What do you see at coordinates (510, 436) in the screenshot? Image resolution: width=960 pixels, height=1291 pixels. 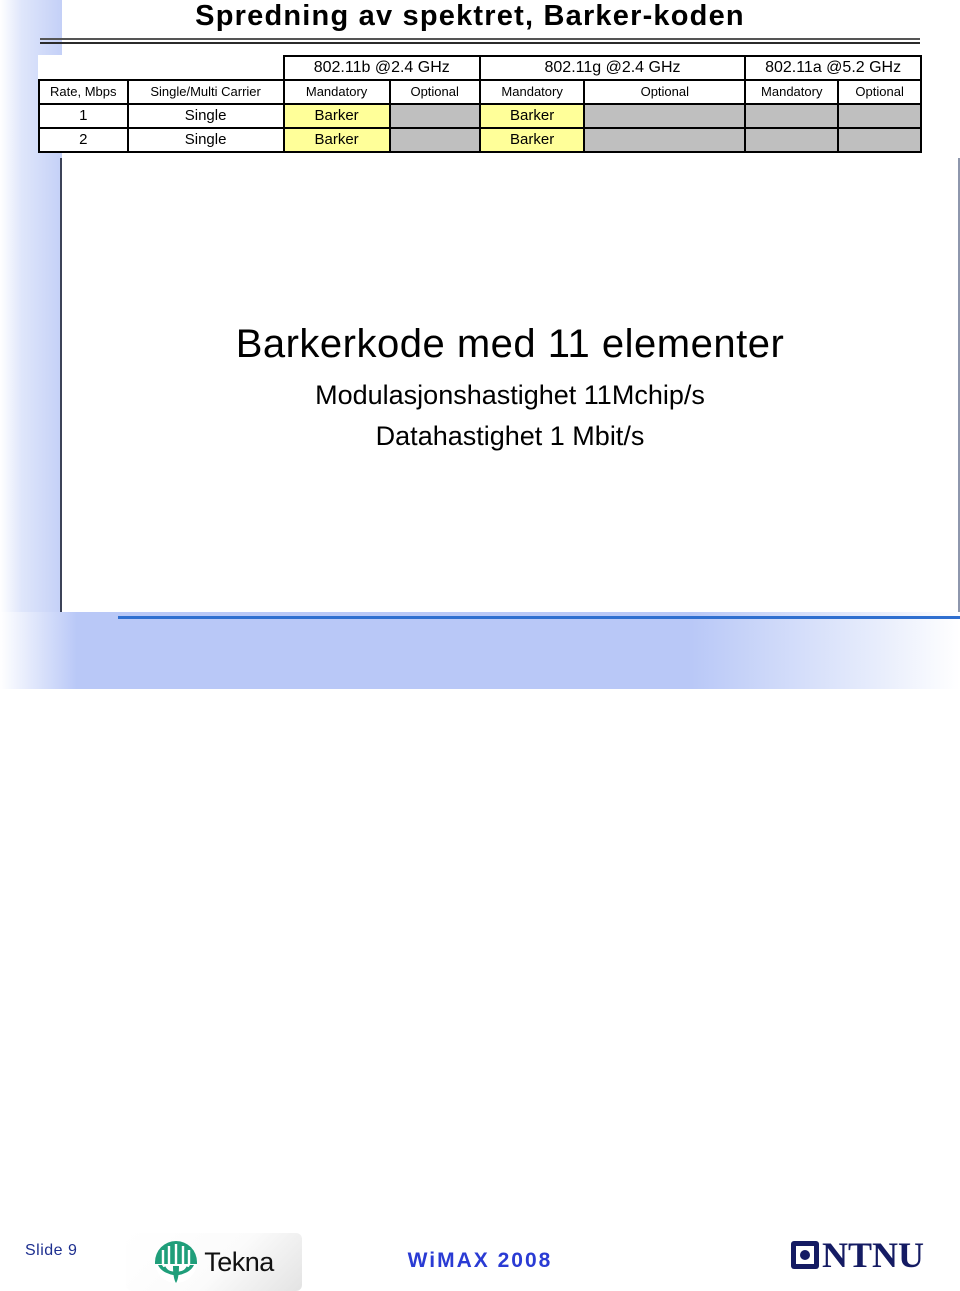 I see `content-line-data-rate: Datahastighet 1 Mbit/s` at bounding box center [510, 436].